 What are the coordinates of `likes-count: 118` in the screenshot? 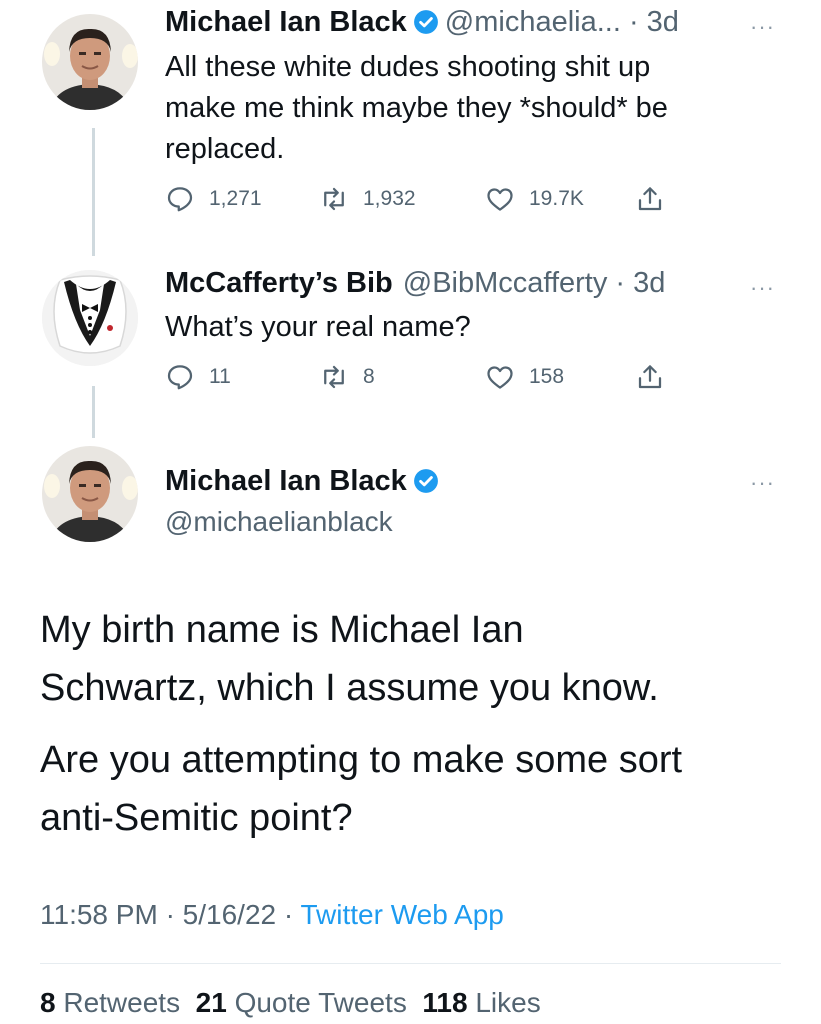 It's located at (445, 1002).